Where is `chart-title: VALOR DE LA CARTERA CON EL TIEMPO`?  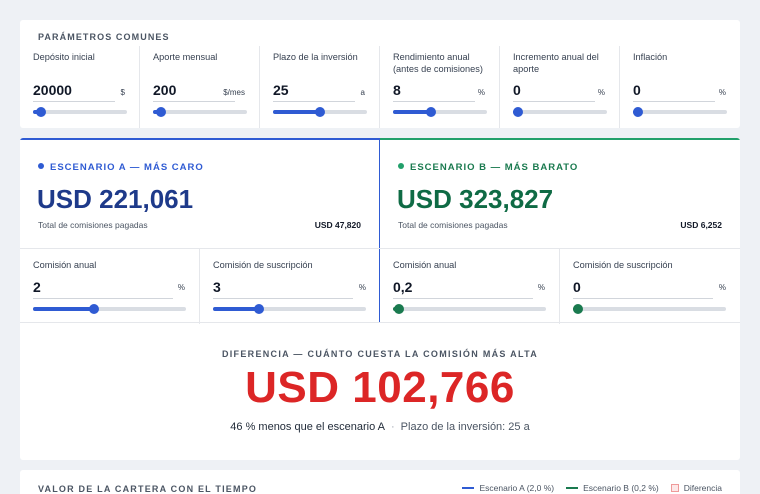 chart-title: VALOR DE LA CARTERA CON EL TIEMPO is located at coordinates (148, 489).